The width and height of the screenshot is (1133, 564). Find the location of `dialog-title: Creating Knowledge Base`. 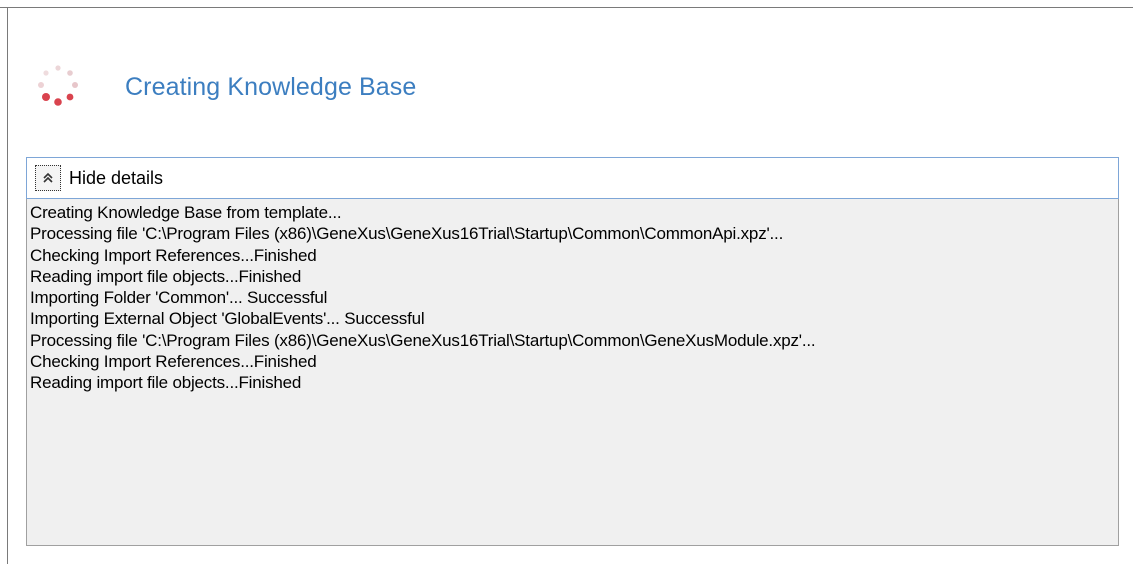

dialog-title: Creating Knowledge Base is located at coordinates (271, 87).